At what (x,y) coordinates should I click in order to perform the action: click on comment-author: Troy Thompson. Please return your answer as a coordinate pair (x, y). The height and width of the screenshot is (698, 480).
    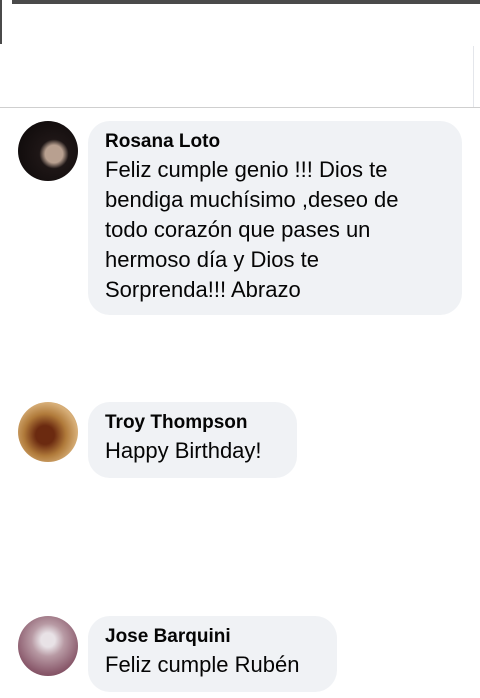
    Looking at the image, I should click on (193, 423).